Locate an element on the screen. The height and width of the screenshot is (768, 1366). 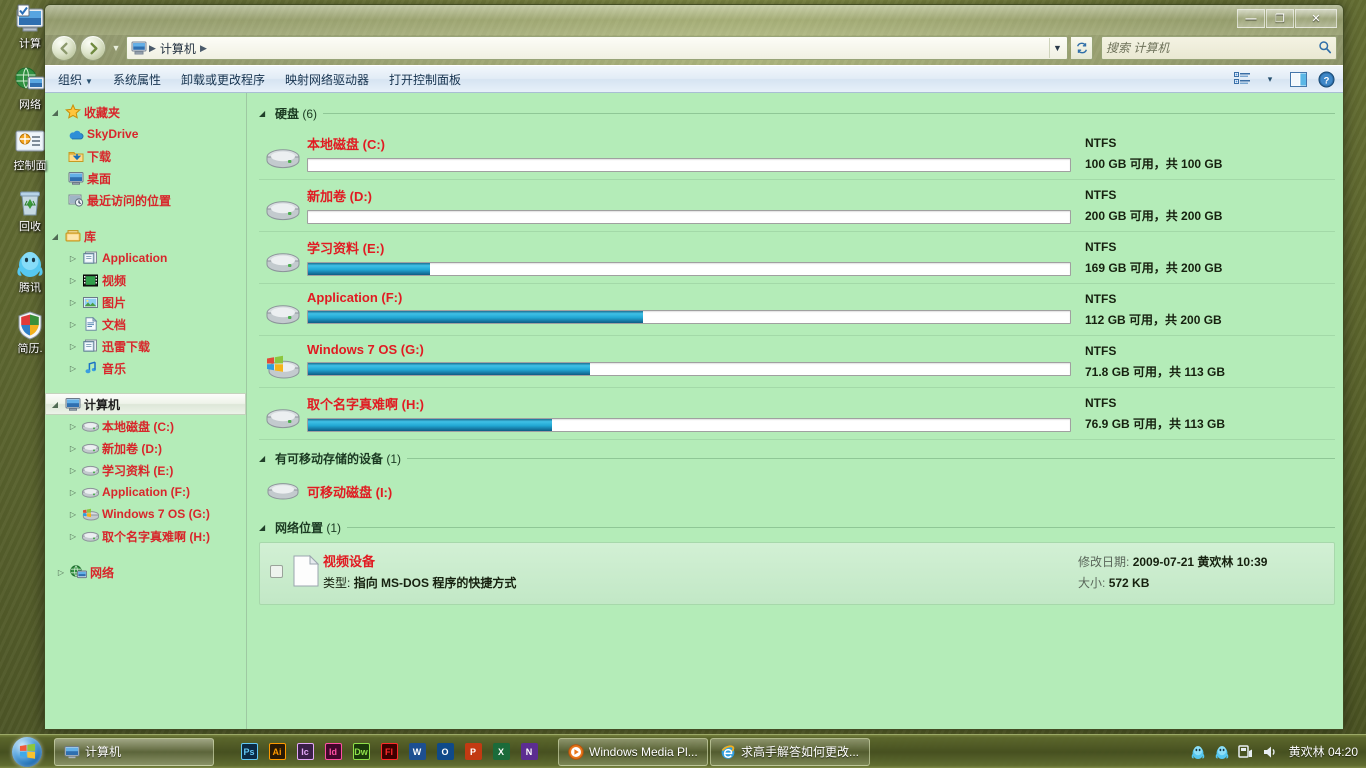
quicklaunch-word: W is located at coordinates (417, 752).